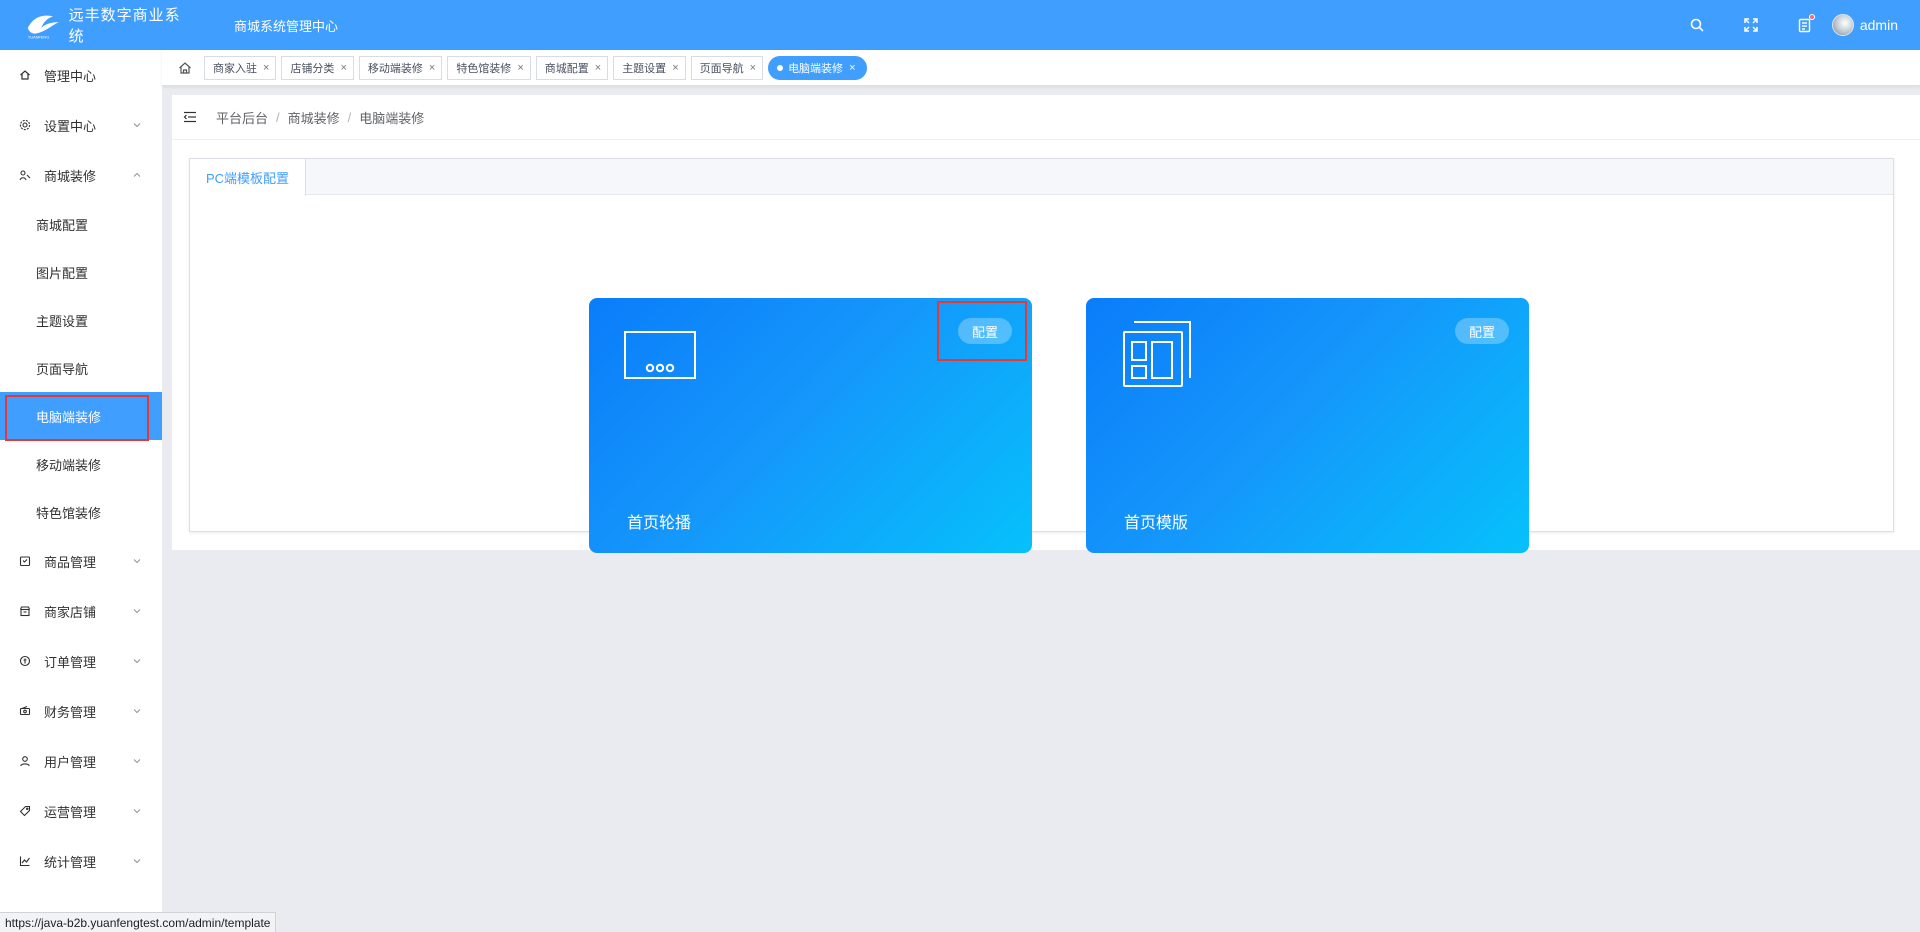 Image resolution: width=1920 pixels, height=932 pixels. Describe the element at coordinates (1811, 17) in the screenshot. I see `notification-dot` at that location.